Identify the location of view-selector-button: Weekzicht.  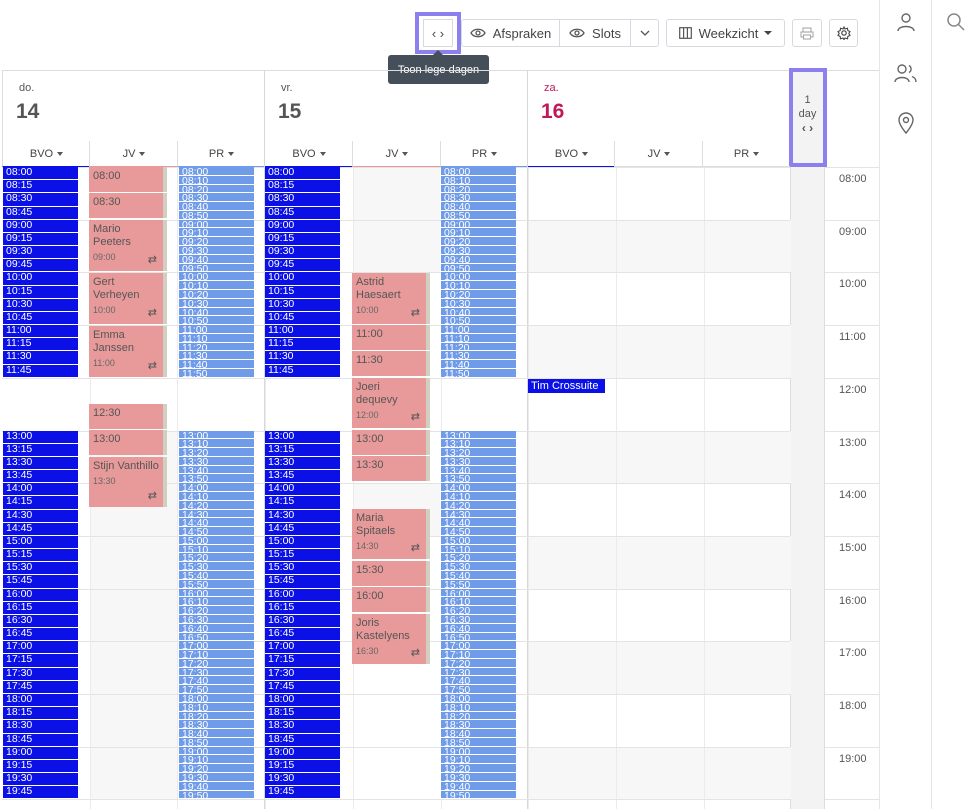
(725, 33).